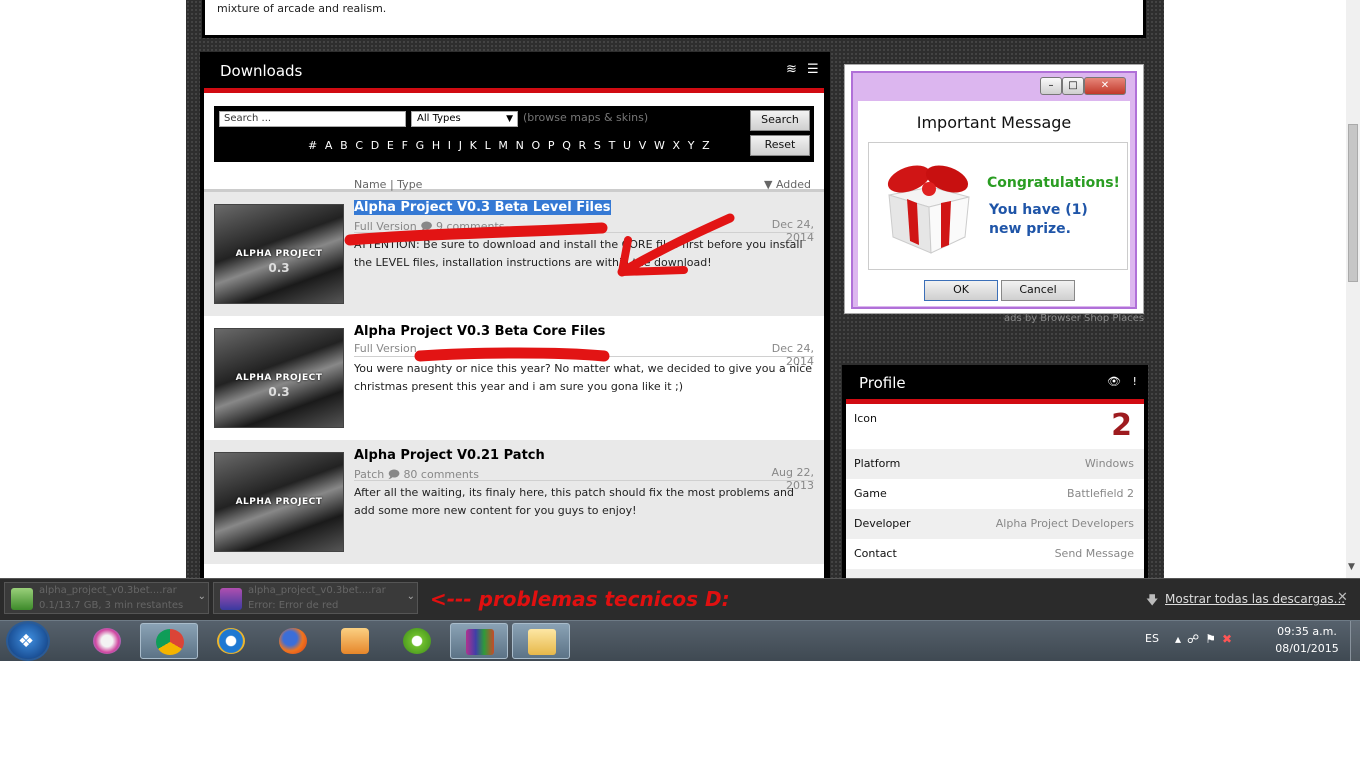 The image size is (1360, 768). What do you see at coordinates (995, 426) in the screenshot?
I see `profile-row-icon: Icon 2` at bounding box center [995, 426].